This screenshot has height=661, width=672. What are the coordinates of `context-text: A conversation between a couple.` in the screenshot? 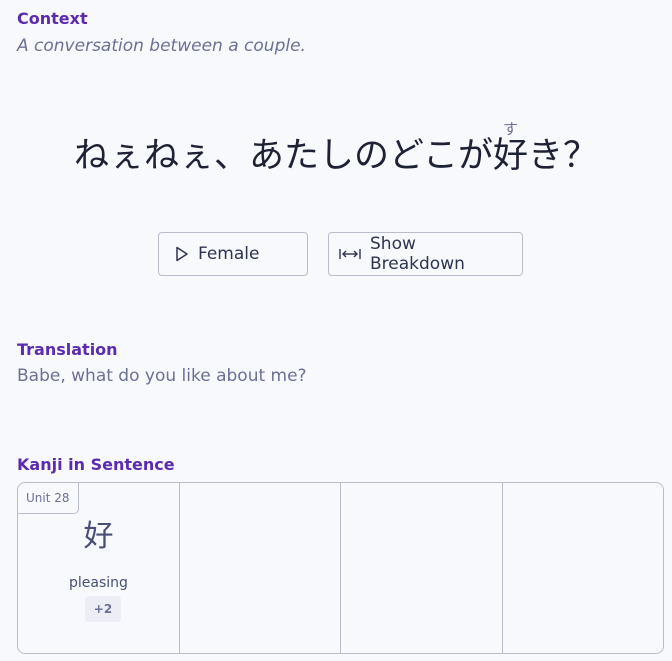 It's located at (161, 46).